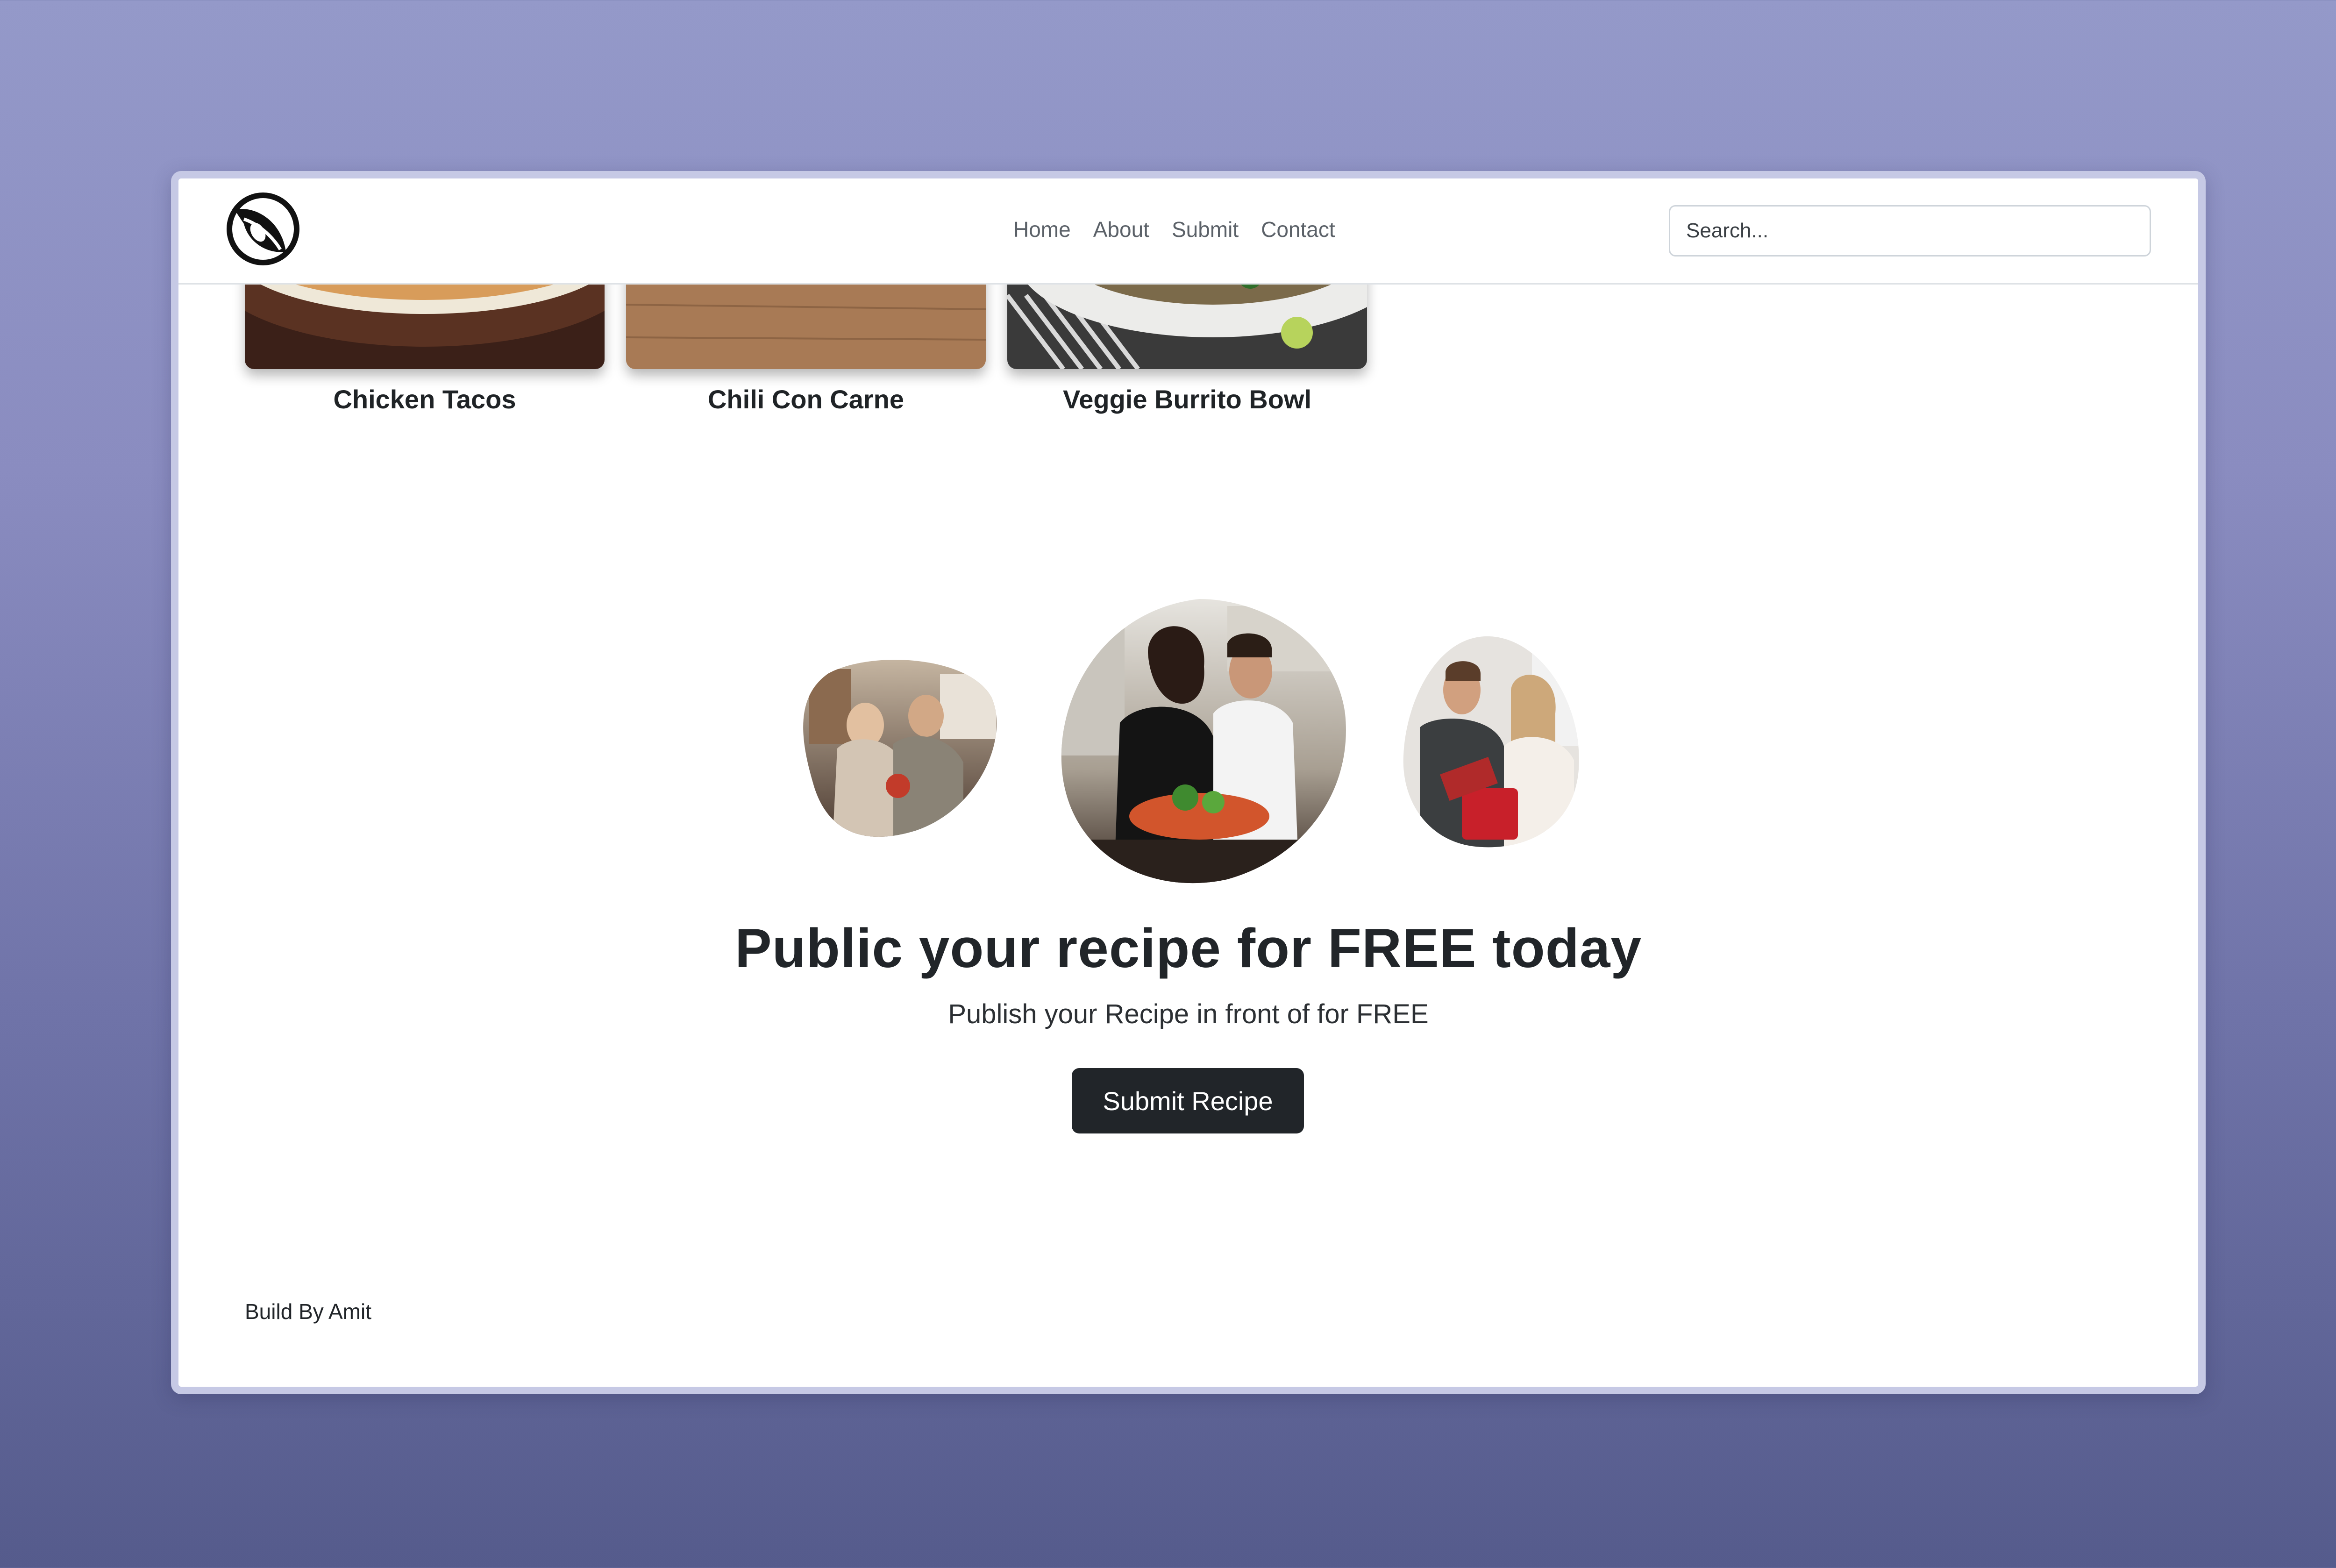 The width and height of the screenshot is (2336, 1568). Describe the element at coordinates (1202, 740) in the screenshot. I see `cooking-couple-photo-center` at that location.